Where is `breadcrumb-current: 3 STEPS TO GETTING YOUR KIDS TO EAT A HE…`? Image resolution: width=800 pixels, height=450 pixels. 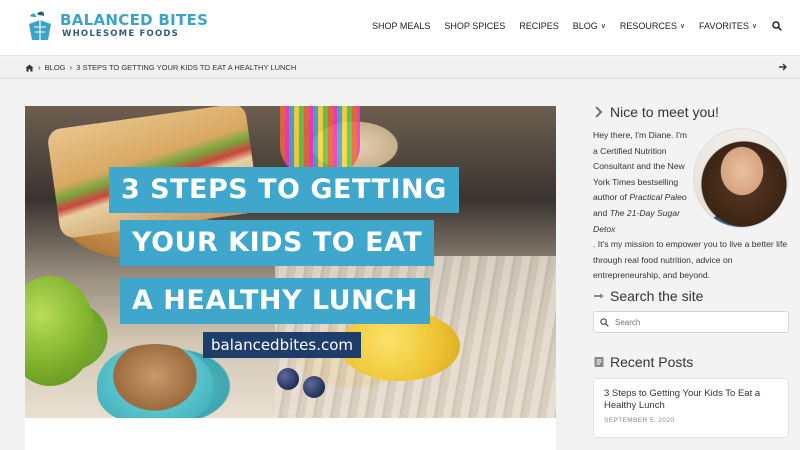
breadcrumb-current: 3 STEPS TO GETTING YOUR KIDS TO EAT A HE… is located at coordinates (186, 67).